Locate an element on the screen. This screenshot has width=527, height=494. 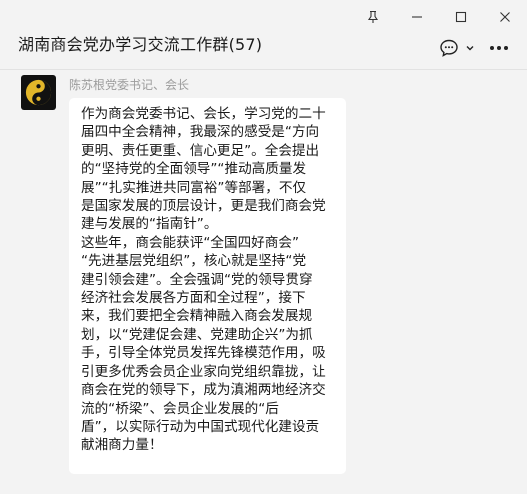
maximize-icon is located at coordinates (461, 17).